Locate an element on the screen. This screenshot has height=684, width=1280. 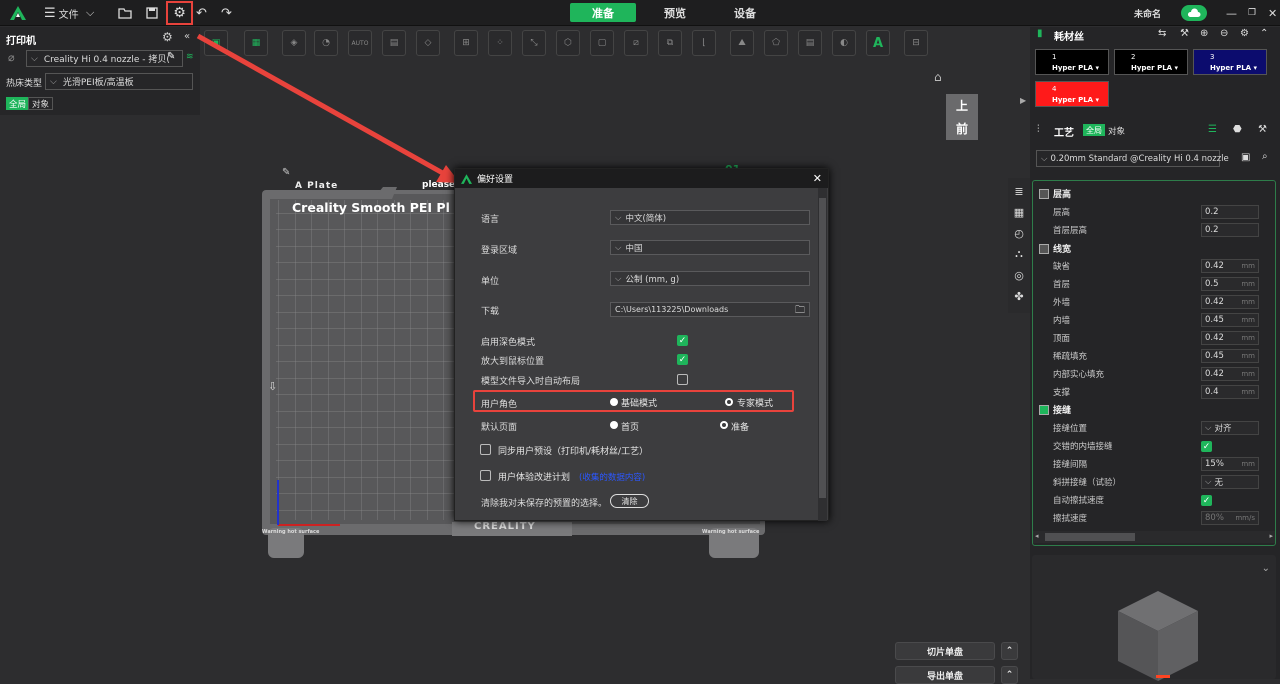
rotate-cube-icon: ⬡ is located at coordinates (568, 43).